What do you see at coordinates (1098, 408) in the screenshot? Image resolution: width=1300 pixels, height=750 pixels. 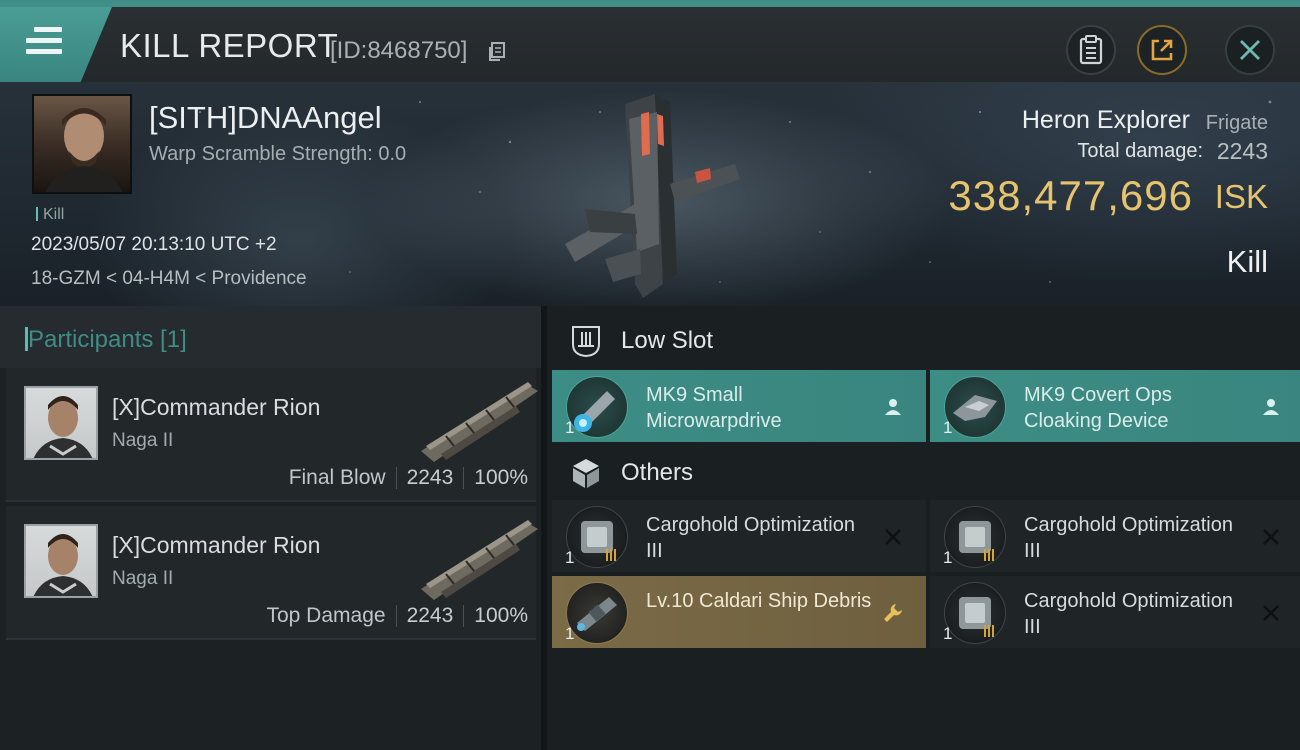 I see `module-name: MK9 Covert Ops Cloaking Device` at bounding box center [1098, 408].